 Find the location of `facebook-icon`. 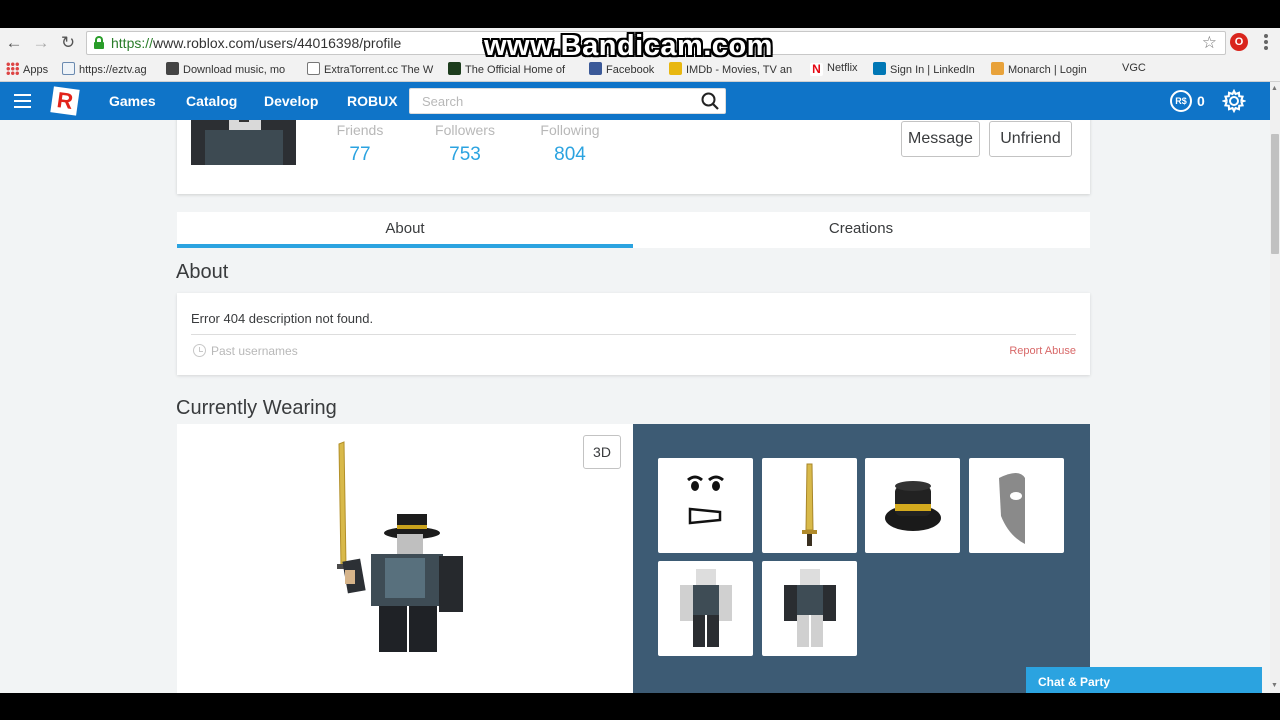

facebook-icon is located at coordinates (595, 68).